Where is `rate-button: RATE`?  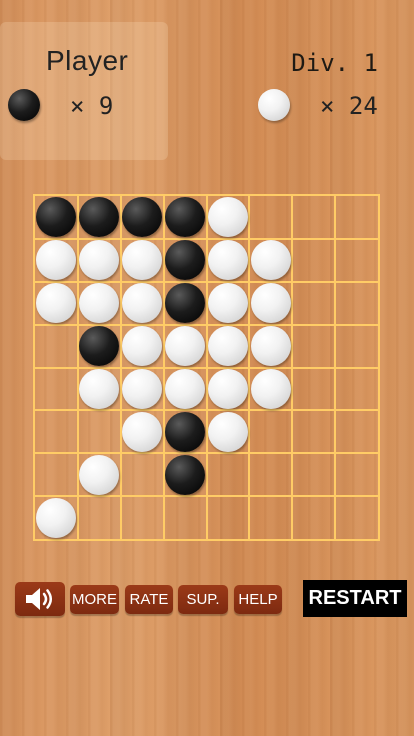
rate-button: RATE is located at coordinates (149, 599).